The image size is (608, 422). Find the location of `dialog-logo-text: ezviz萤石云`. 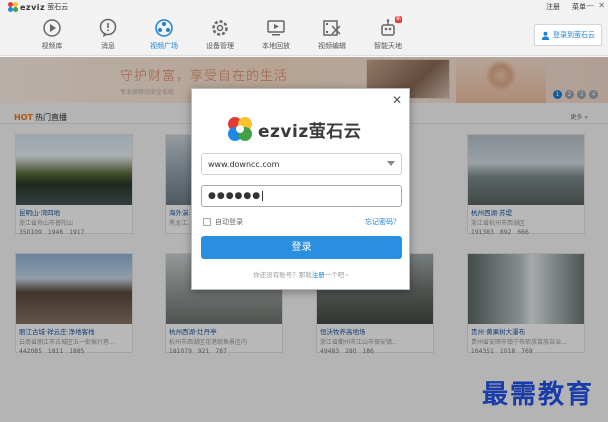

dialog-logo-text: ezviz萤石云 is located at coordinates (310, 131).